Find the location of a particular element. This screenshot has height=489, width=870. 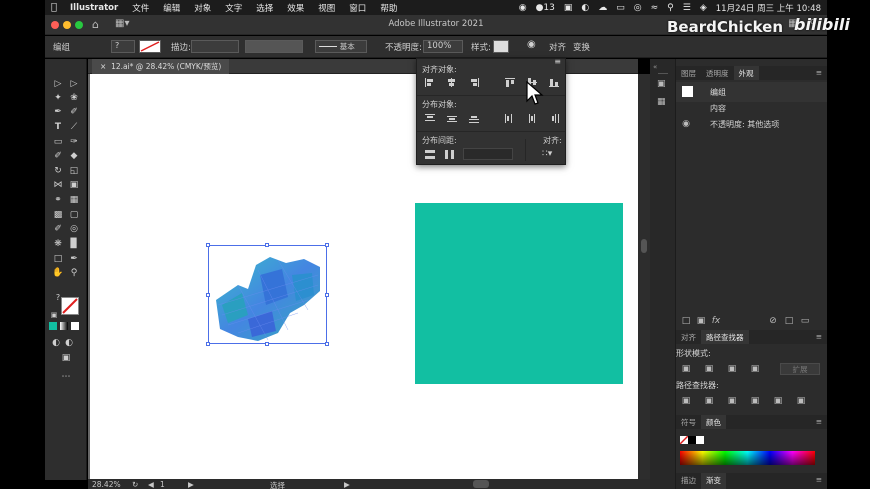

horizontal-align-center-icon is located at coordinates (452, 82).